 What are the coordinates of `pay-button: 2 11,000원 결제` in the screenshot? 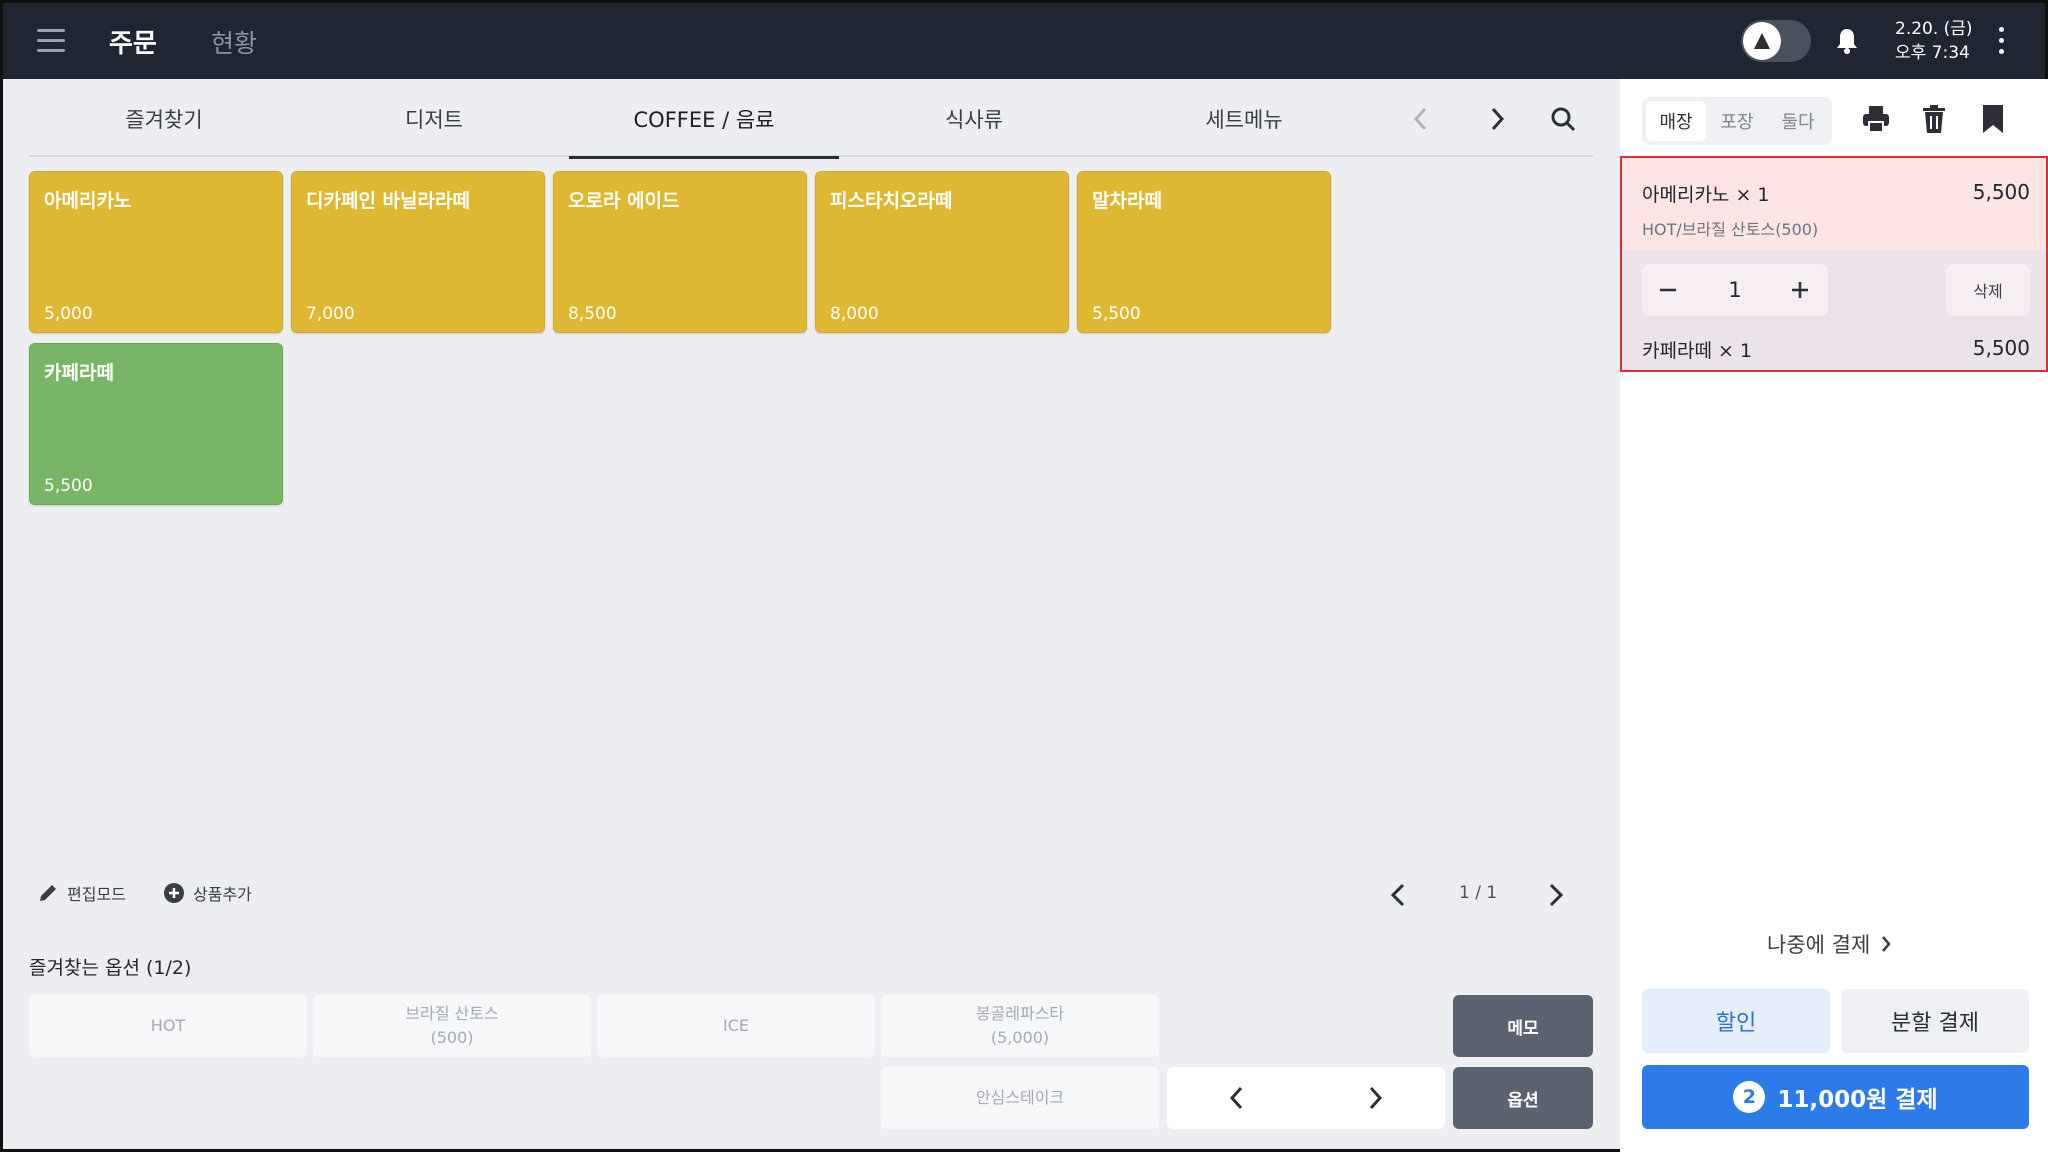 It's located at (1835, 1097).